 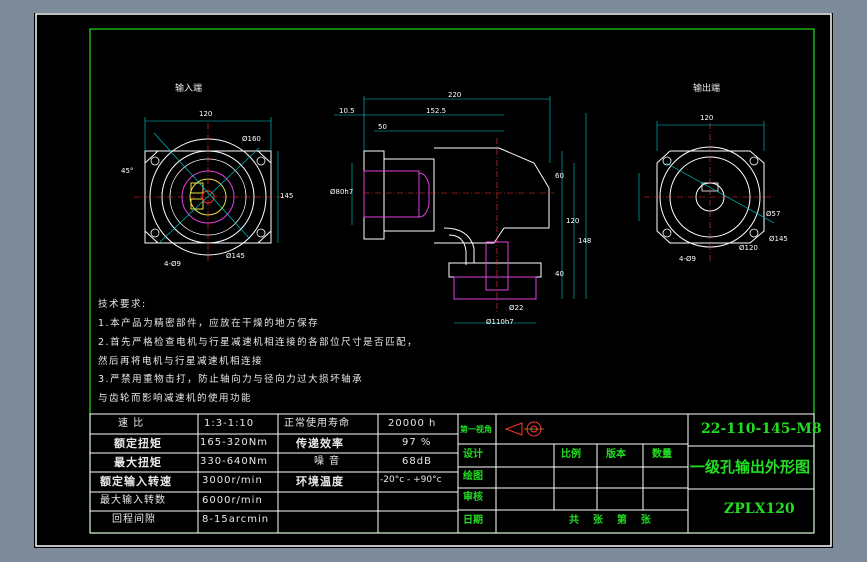 What do you see at coordinates (138, 443) in the screenshot?
I see `spec-r1-c0: 额定扭矩` at bounding box center [138, 443].